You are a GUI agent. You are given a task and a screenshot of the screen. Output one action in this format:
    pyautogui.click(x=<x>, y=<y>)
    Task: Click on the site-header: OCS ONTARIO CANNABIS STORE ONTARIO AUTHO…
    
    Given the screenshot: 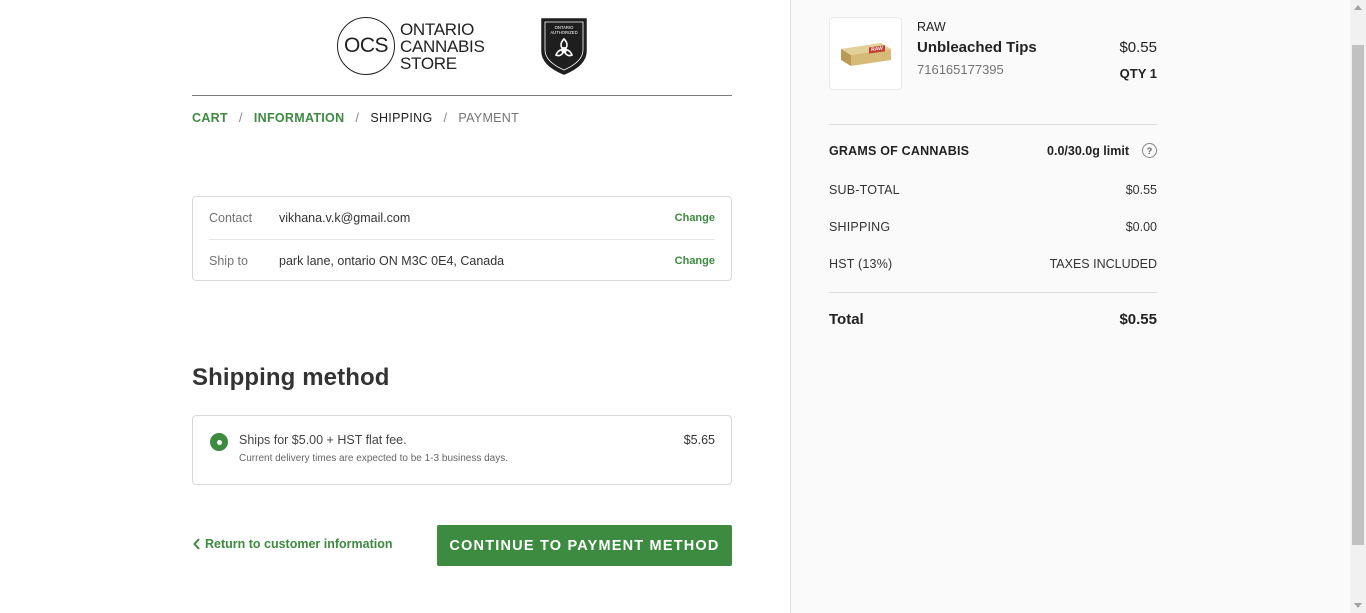 What is the action you would take?
    pyautogui.click(x=462, y=48)
    